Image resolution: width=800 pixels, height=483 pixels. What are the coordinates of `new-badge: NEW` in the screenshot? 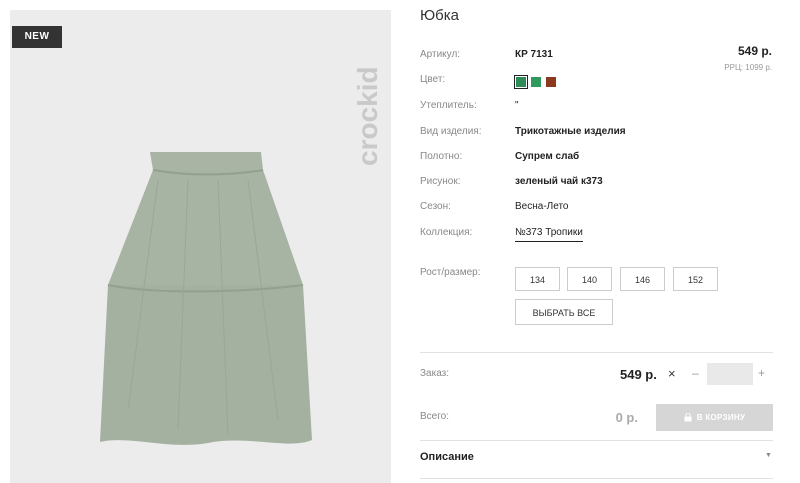 It's located at (37, 37).